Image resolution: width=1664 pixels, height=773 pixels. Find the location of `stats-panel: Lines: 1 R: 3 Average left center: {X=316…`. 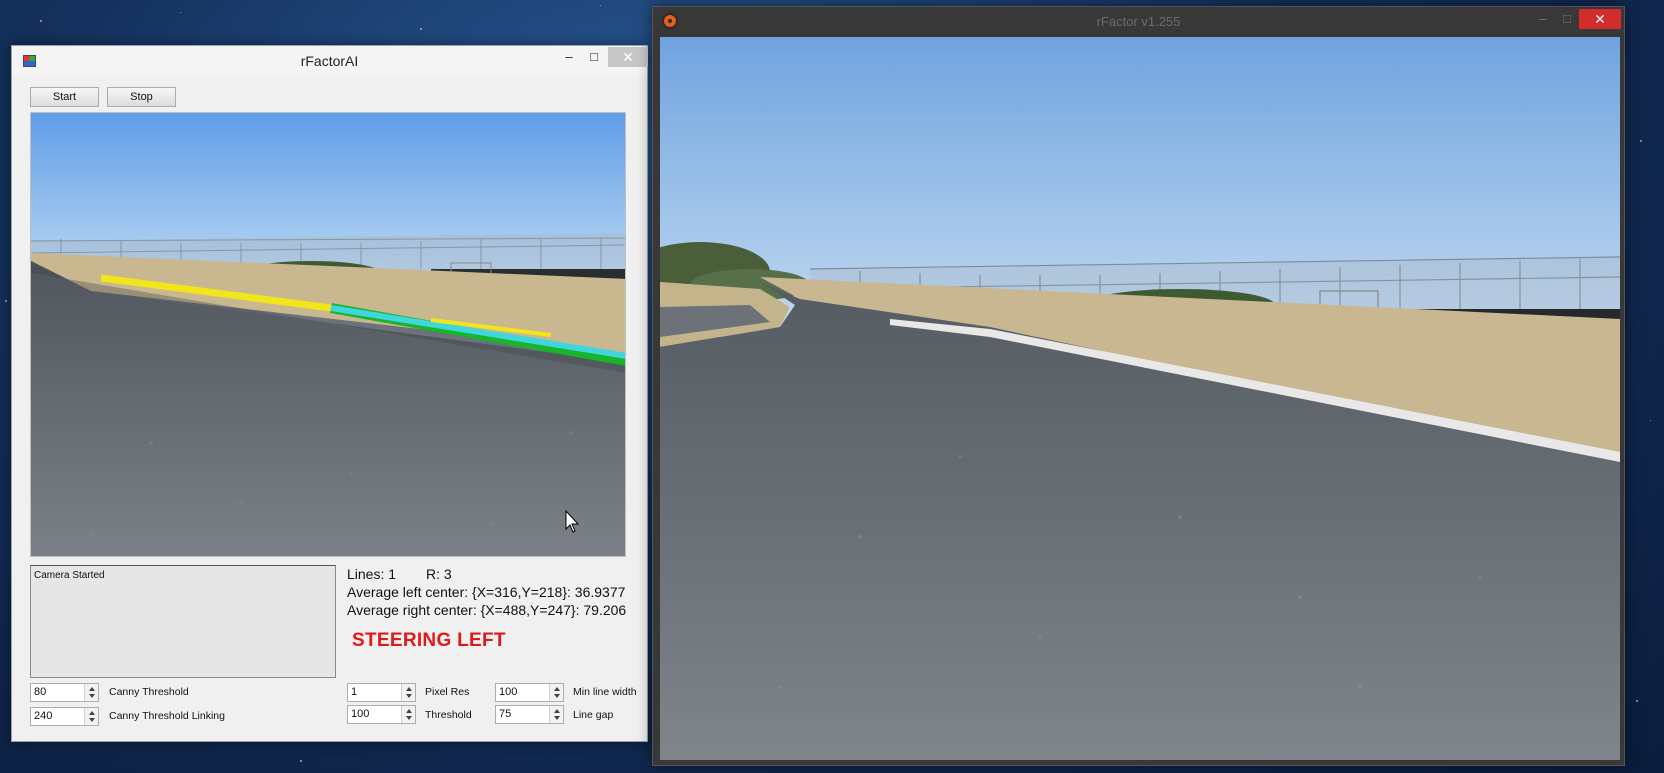

stats-panel: Lines: 1 R: 3 Average left center: {X=316… is located at coordinates (486, 593).